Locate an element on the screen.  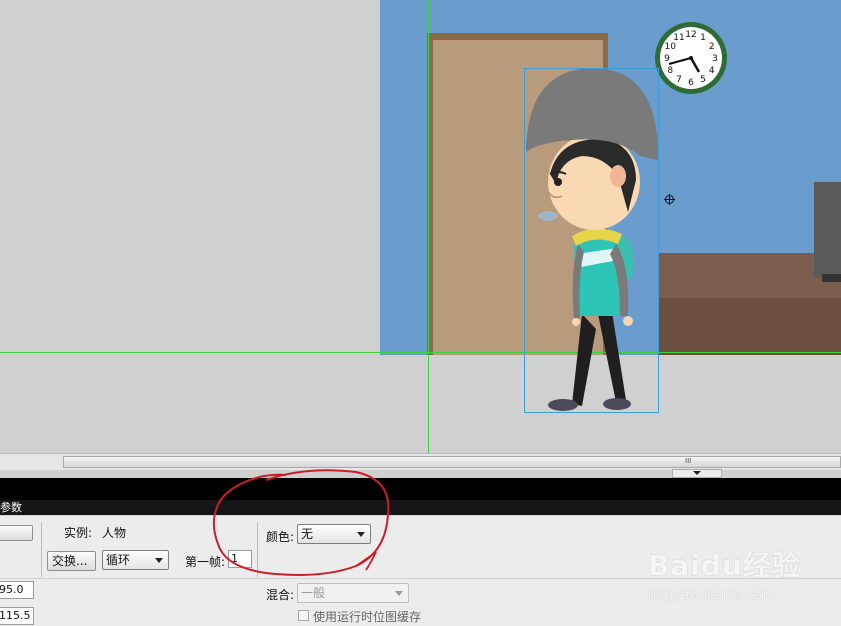
bitmap-cache-label: 使用运行时位图缓存 is located at coordinates (367, 617).